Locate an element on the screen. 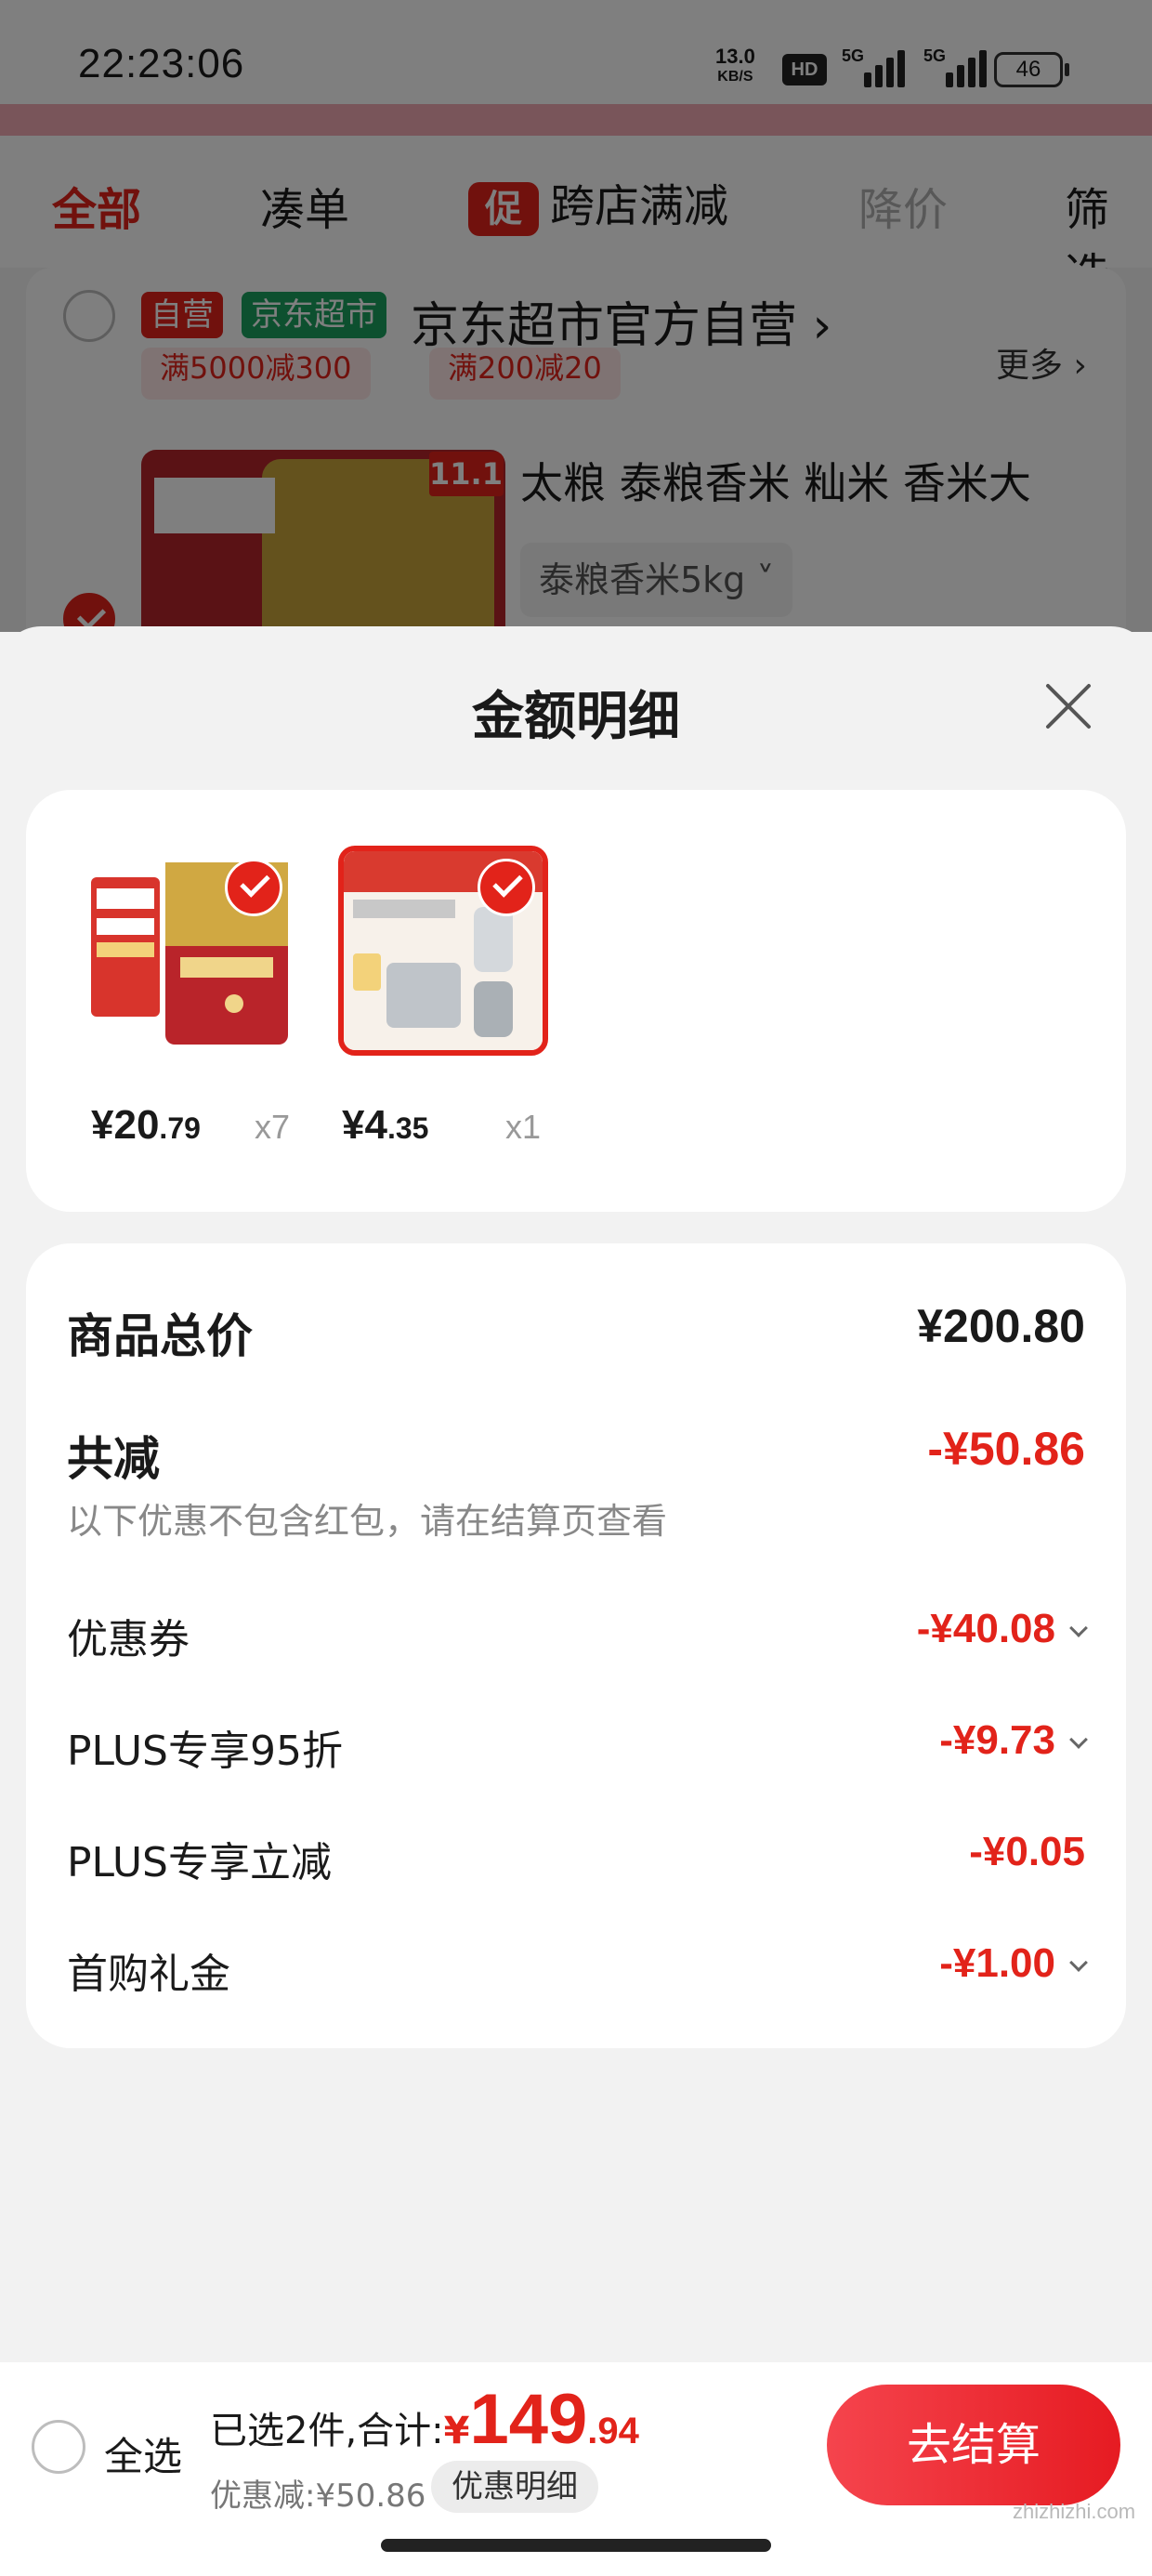 Image resolution: width=1152 pixels, height=2576 pixels. coupon-row: 优惠券 -¥40.08 is located at coordinates (577, 1635).